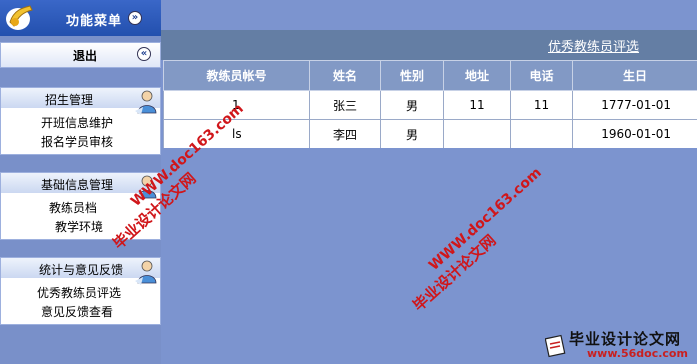  I want to click on table-header-row: 教练员帐号 姓名 性别 地址 电话 生日, so click(430, 75).